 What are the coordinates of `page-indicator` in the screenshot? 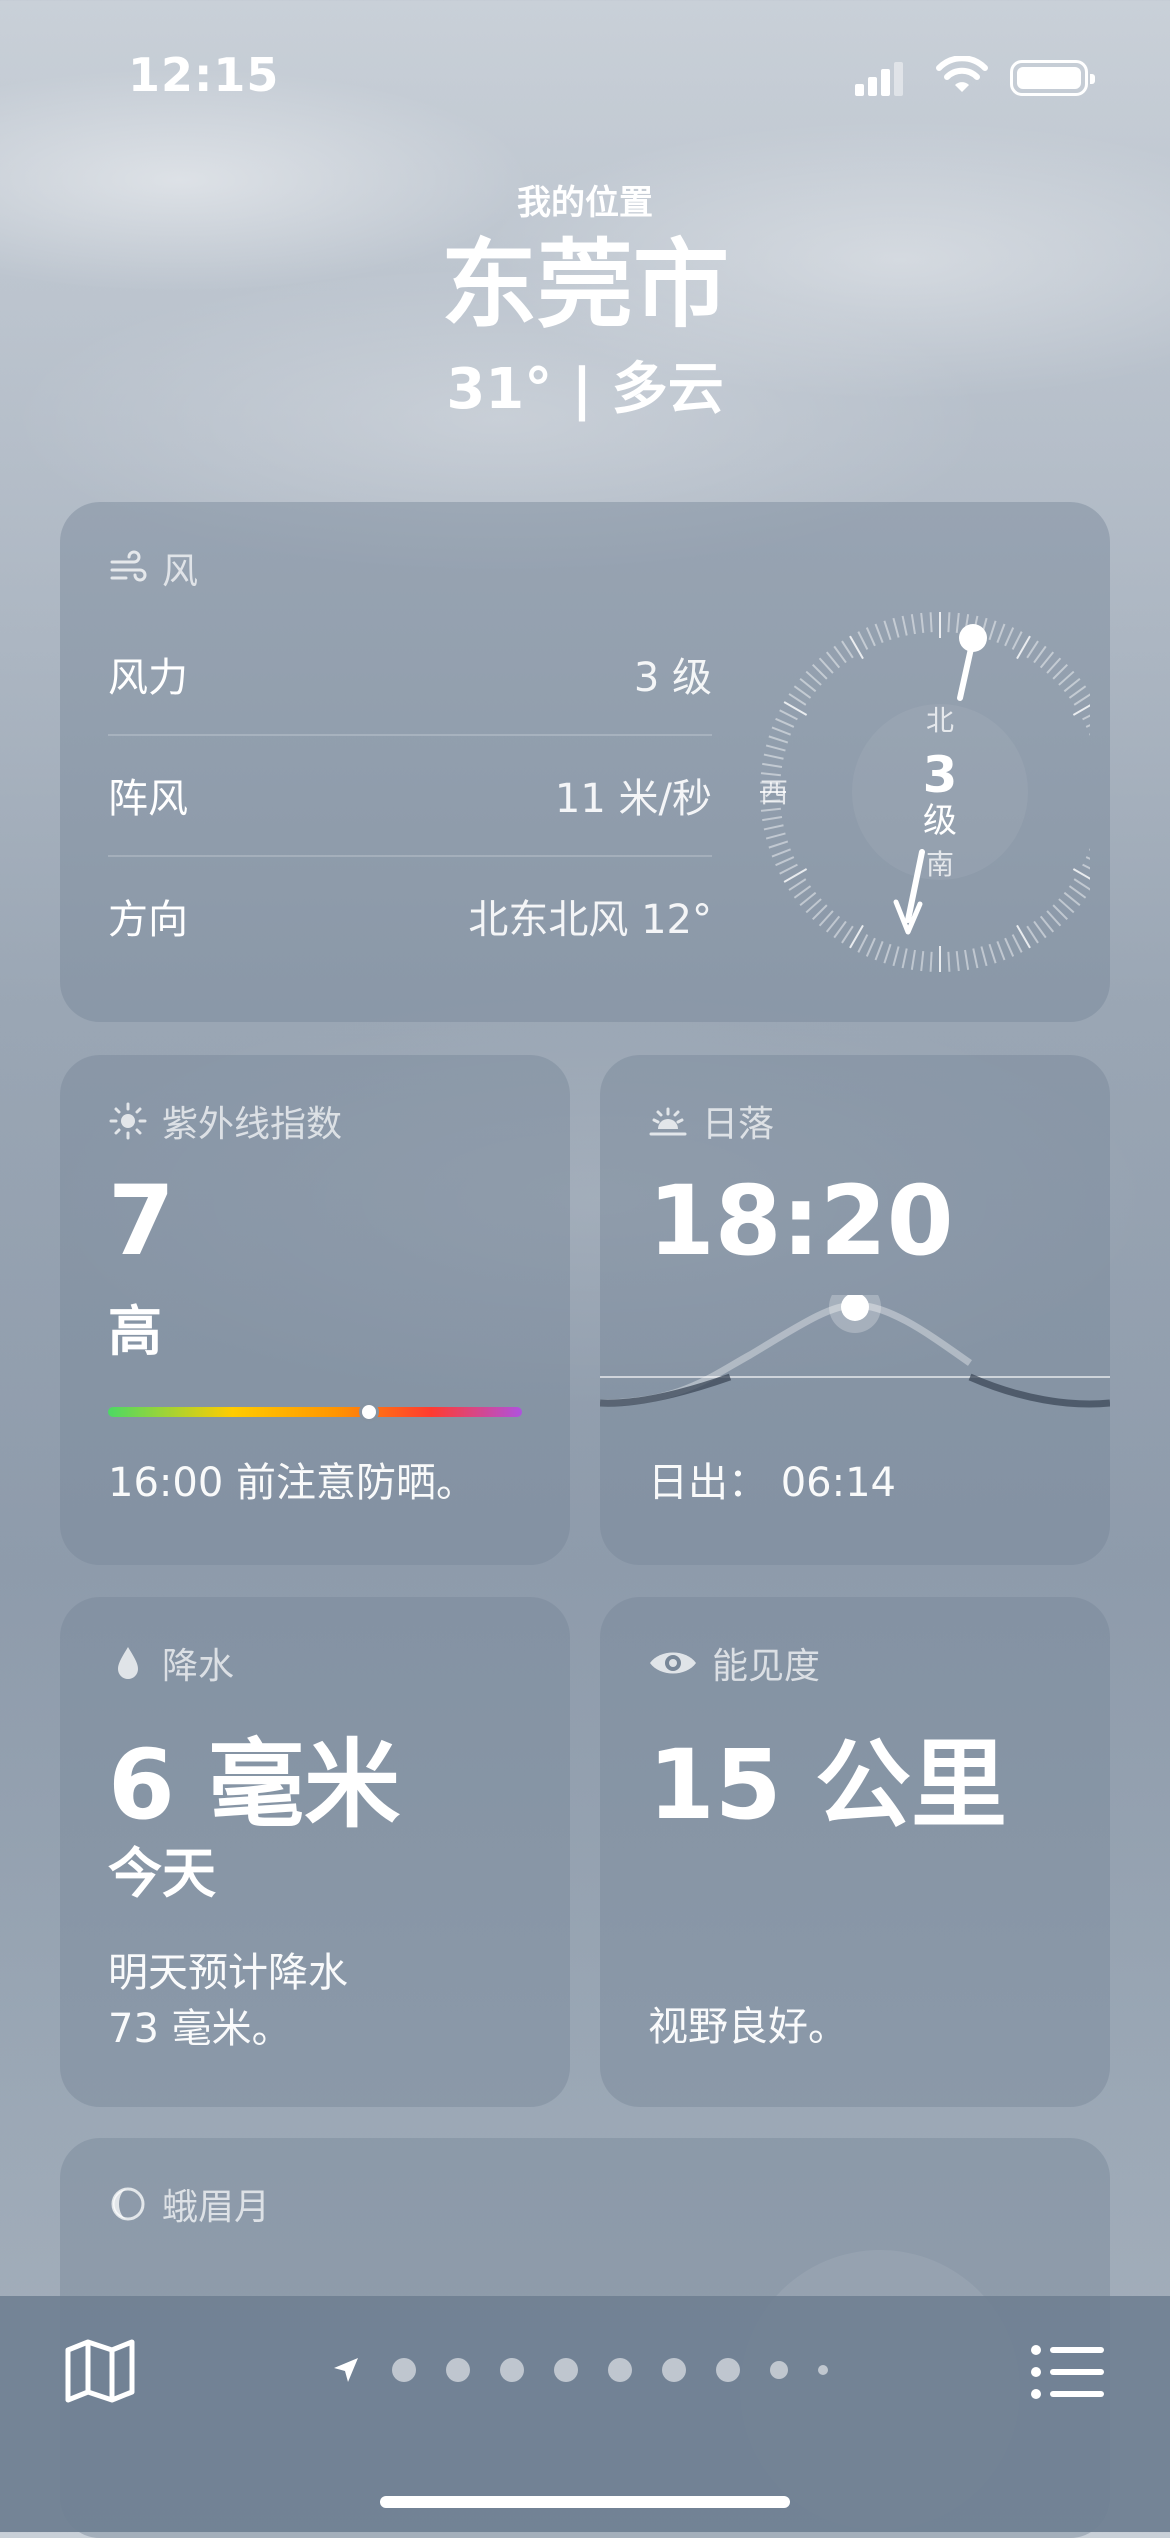 It's located at (579, 2370).